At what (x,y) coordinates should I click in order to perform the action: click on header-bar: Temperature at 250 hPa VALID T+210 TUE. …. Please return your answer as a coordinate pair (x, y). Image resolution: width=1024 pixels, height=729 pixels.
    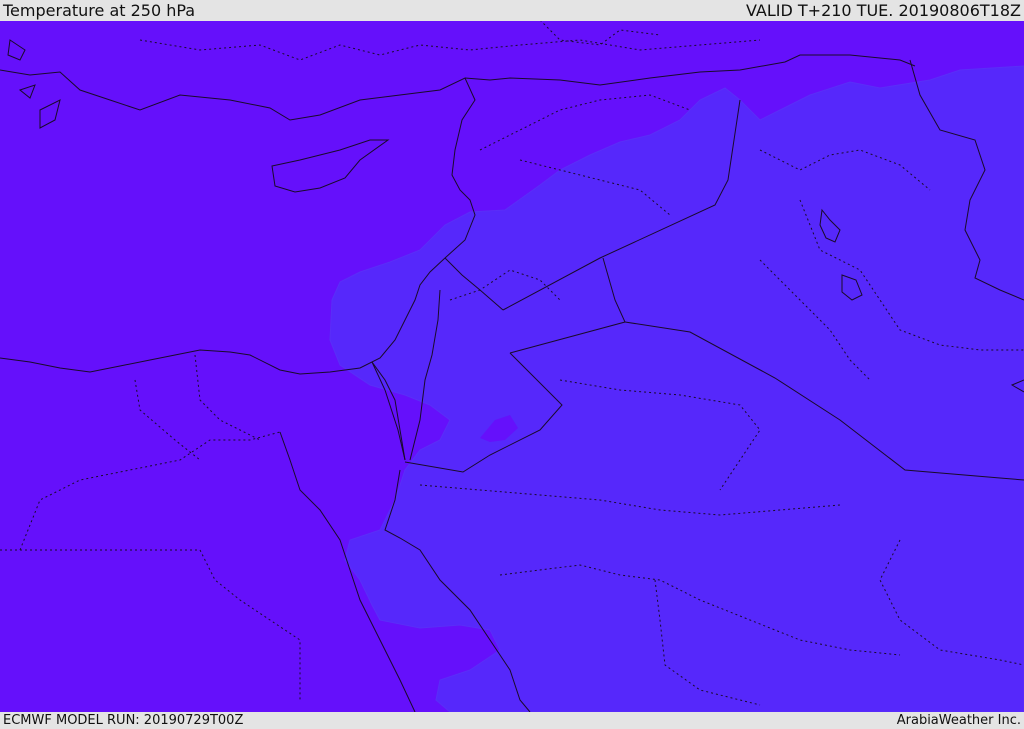
    Looking at the image, I should click on (512, 10).